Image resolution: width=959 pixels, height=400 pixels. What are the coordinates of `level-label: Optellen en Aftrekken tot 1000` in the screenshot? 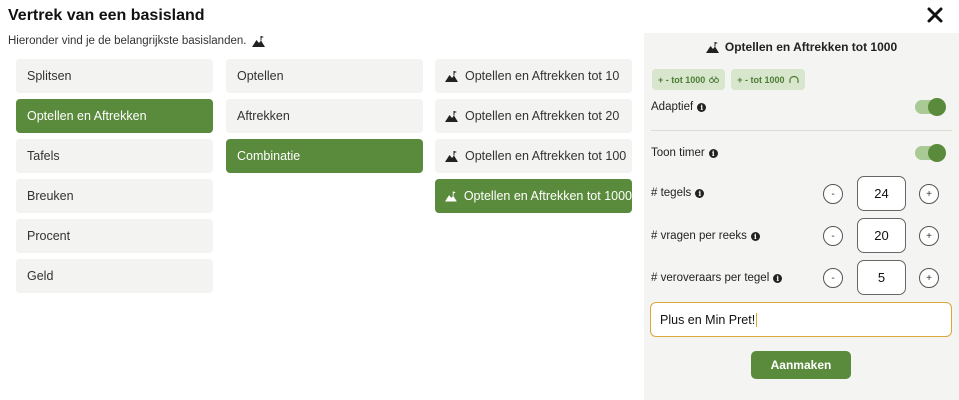 It's located at (547, 196).